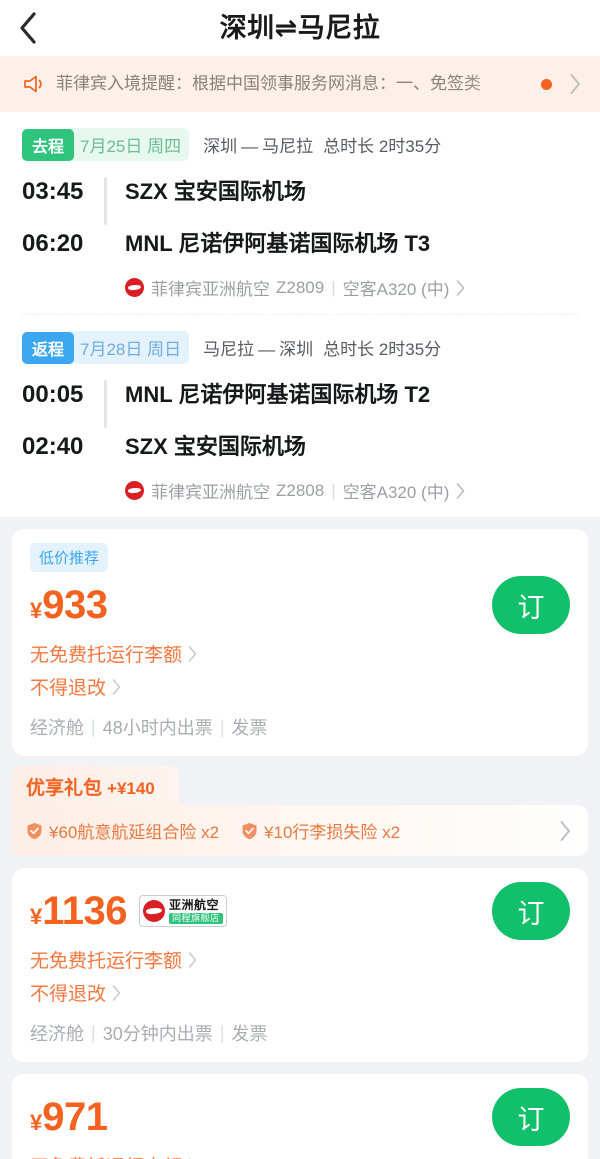 This screenshot has width=600, height=1159. I want to click on store-type-label: 同程旗舰店, so click(196, 918).